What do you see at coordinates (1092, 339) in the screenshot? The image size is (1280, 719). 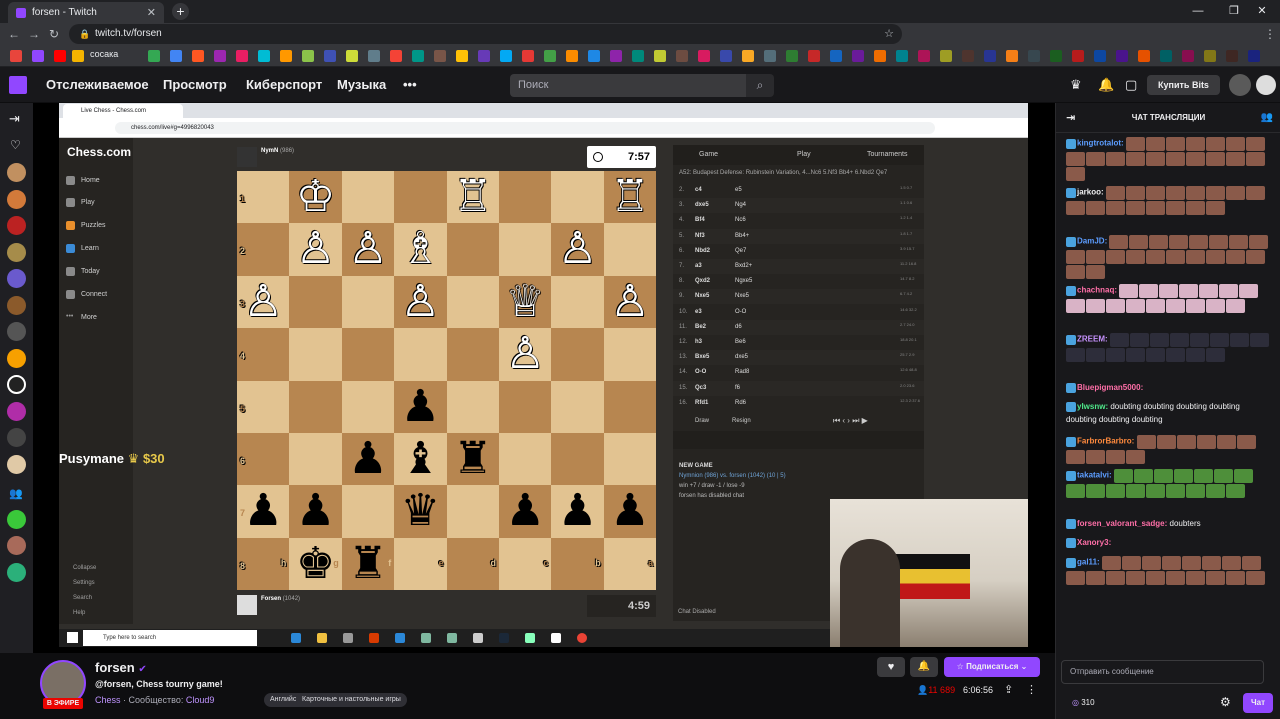 I see `chat-username: ZREEM:` at bounding box center [1092, 339].